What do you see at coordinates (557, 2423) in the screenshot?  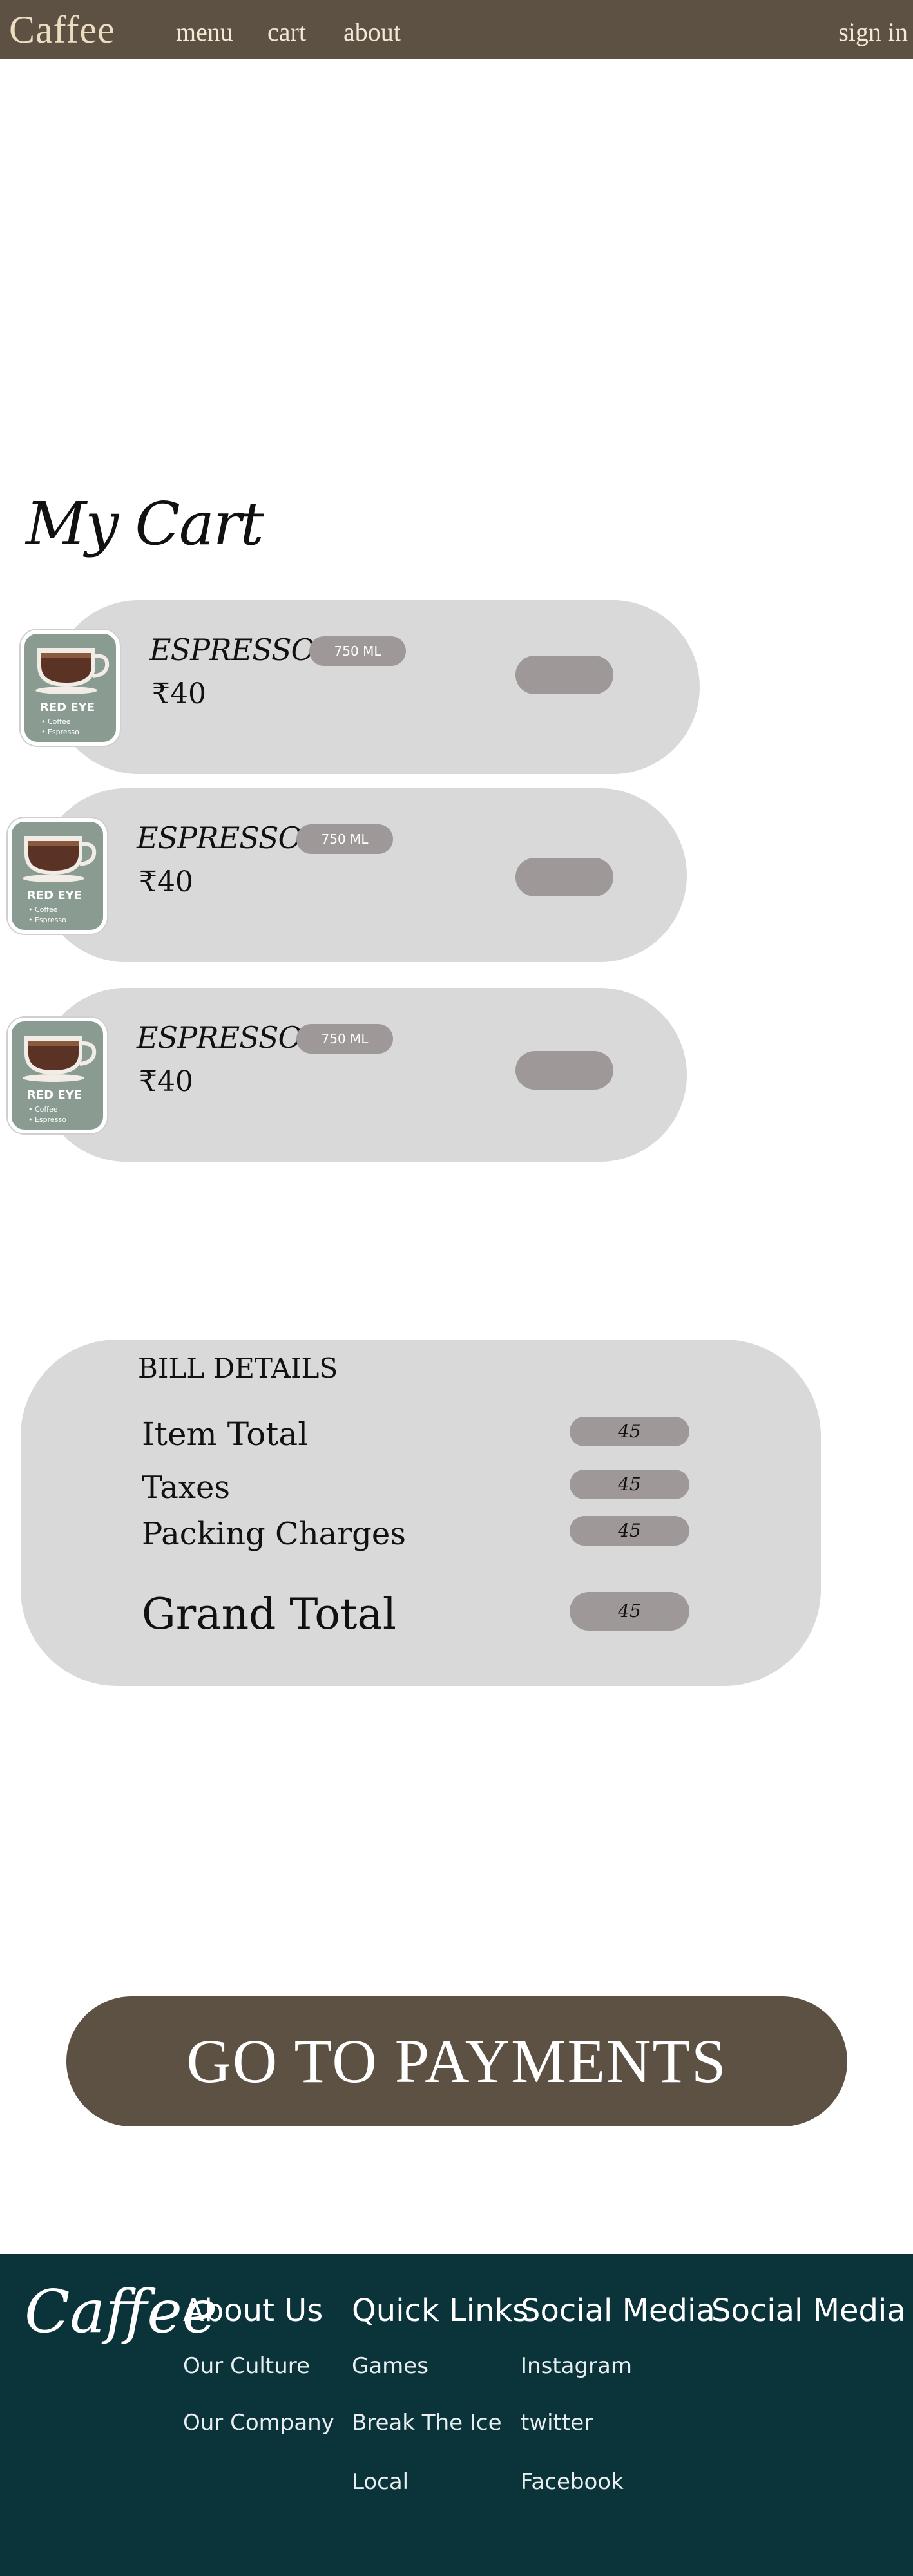 I see `footer-link-twitter: twitter` at bounding box center [557, 2423].